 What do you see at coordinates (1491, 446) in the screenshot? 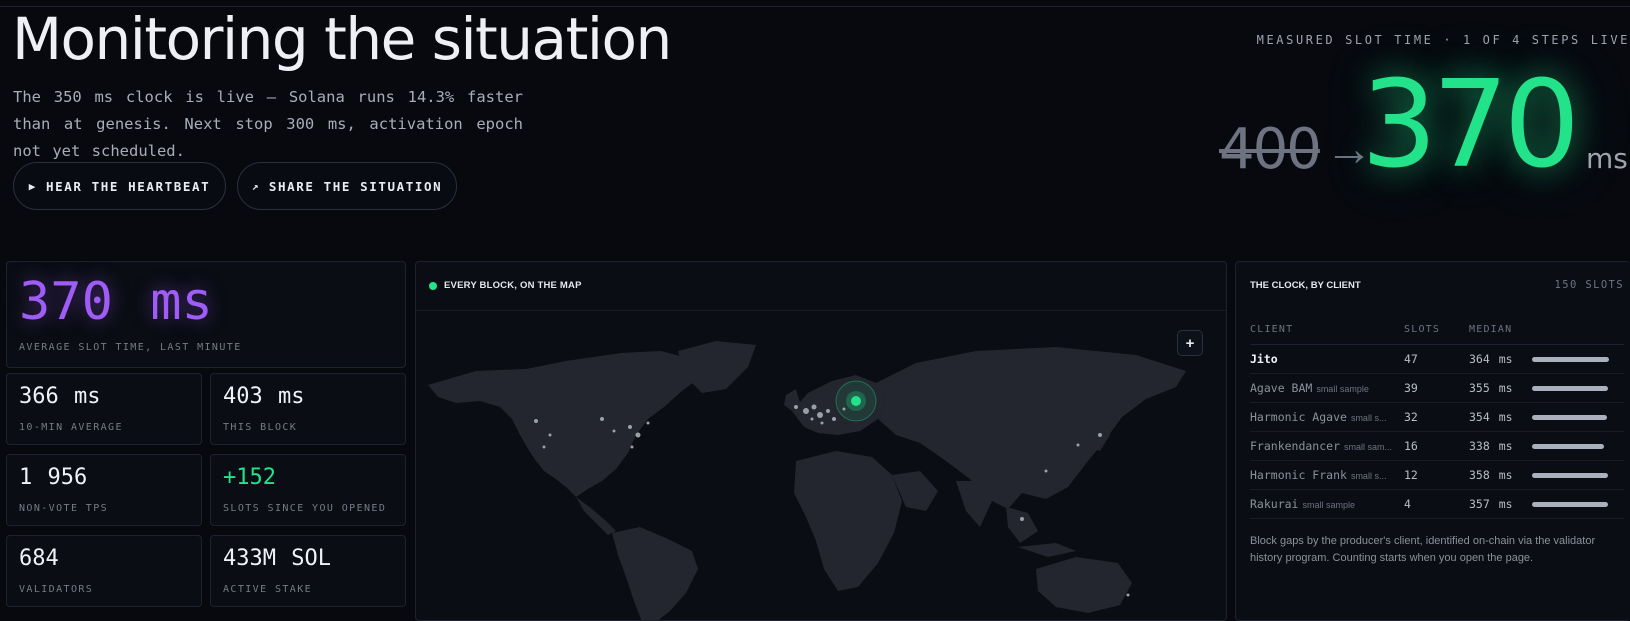
I see `client-median: 338 ms` at bounding box center [1491, 446].